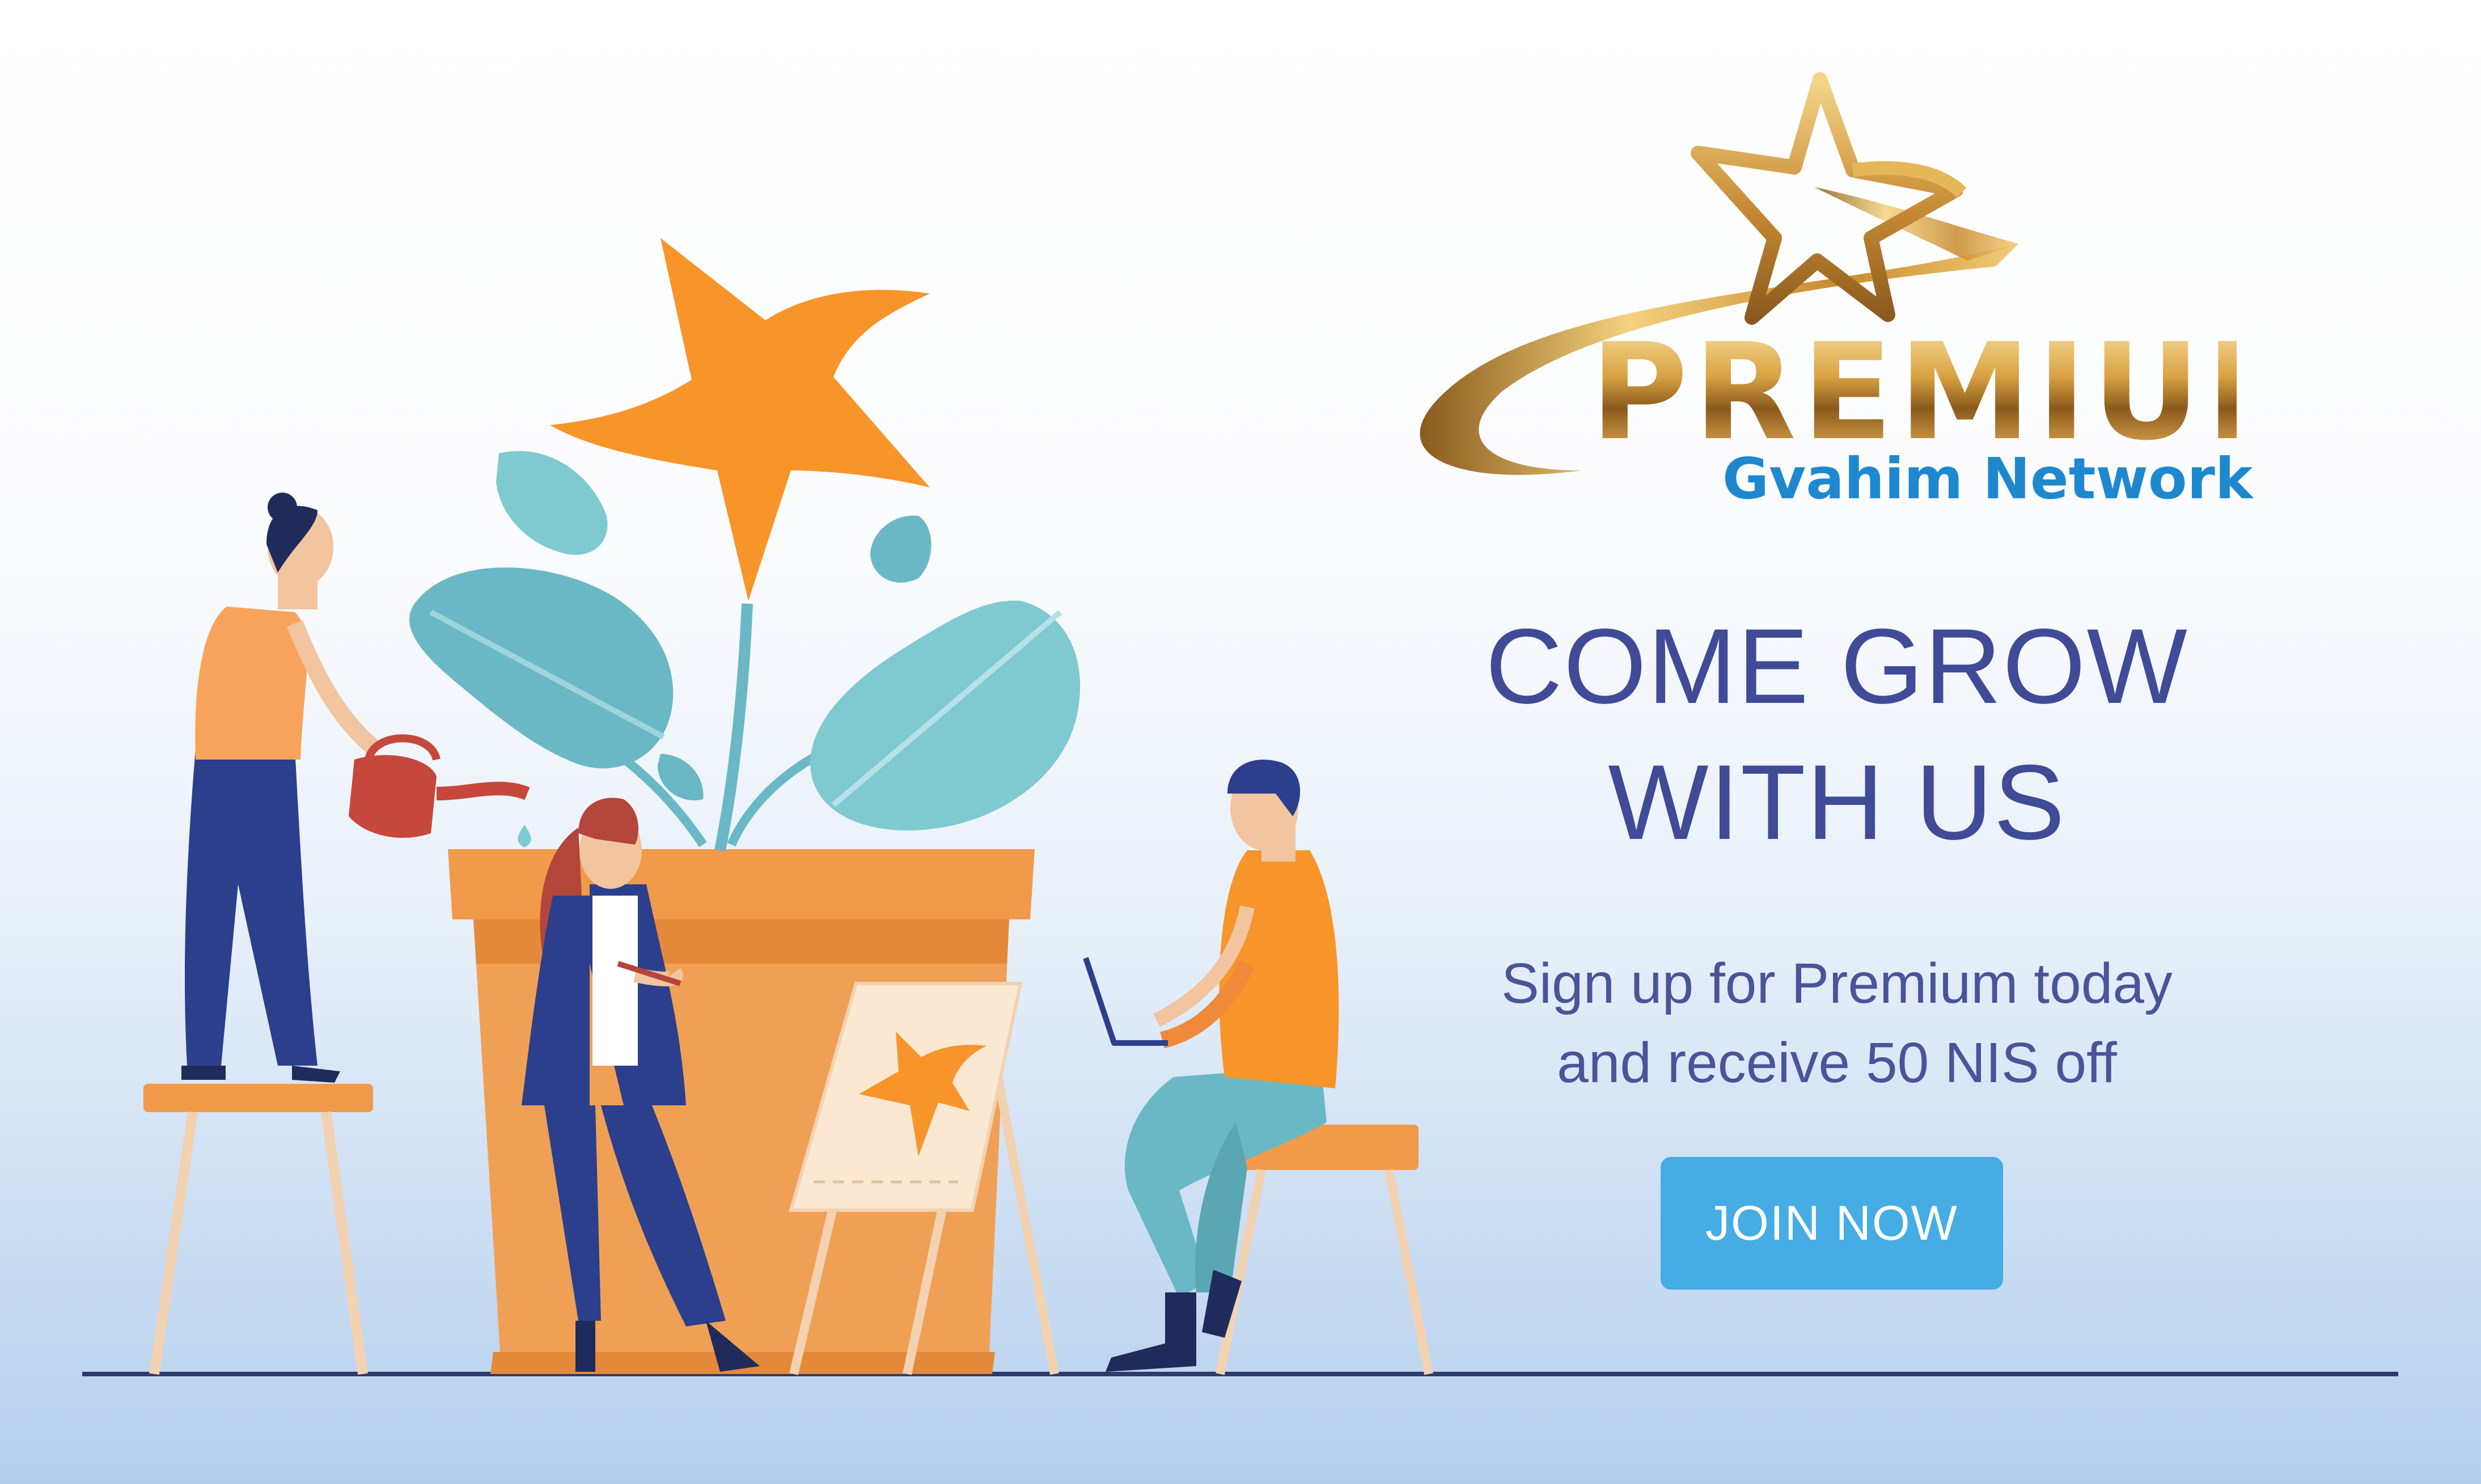 This screenshot has width=2481, height=1484. Describe the element at coordinates (1836, 734) in the screenshot. I see `headline: COME GROW WITH US` at that location.